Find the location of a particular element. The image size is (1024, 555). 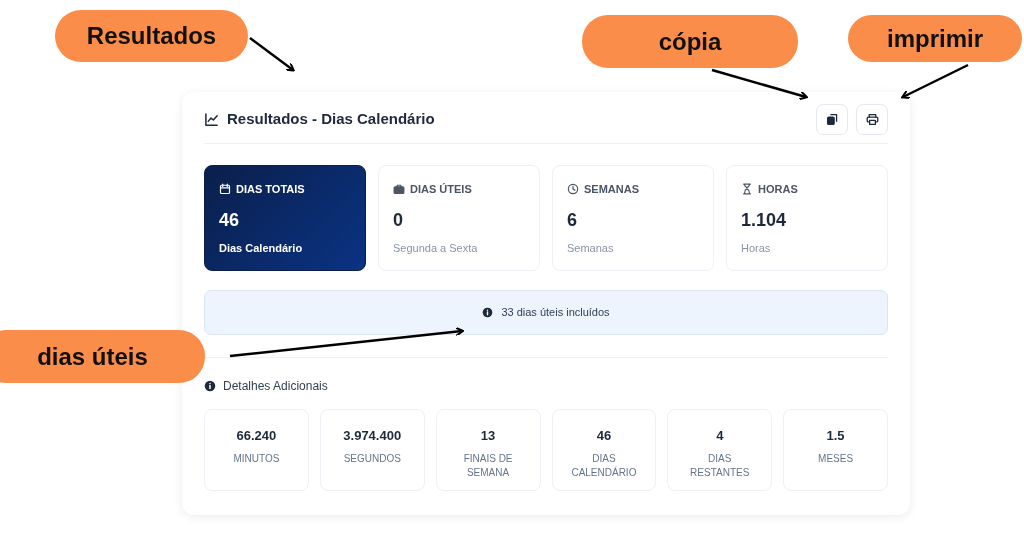

stat-value: 6 is located at coordinates (572, 220).